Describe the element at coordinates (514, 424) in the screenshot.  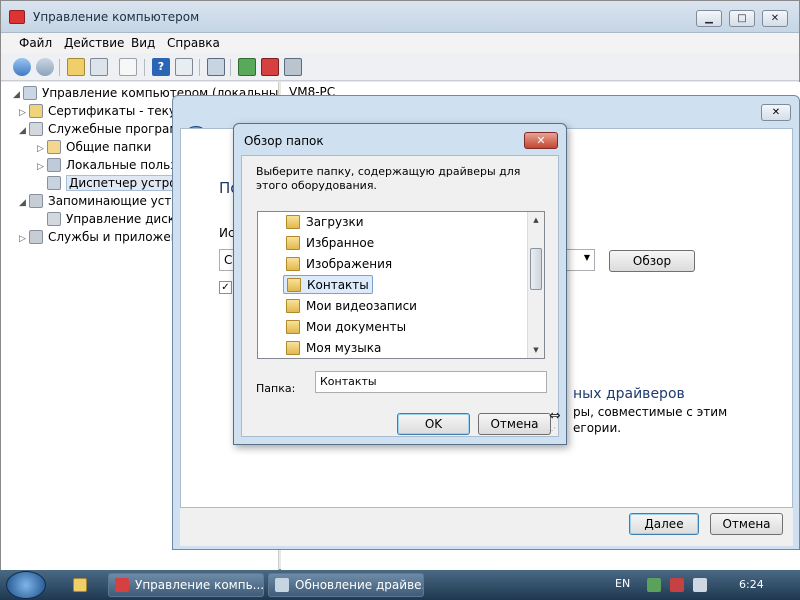
I see `dialog-cancel-button: Отмена` at that location.